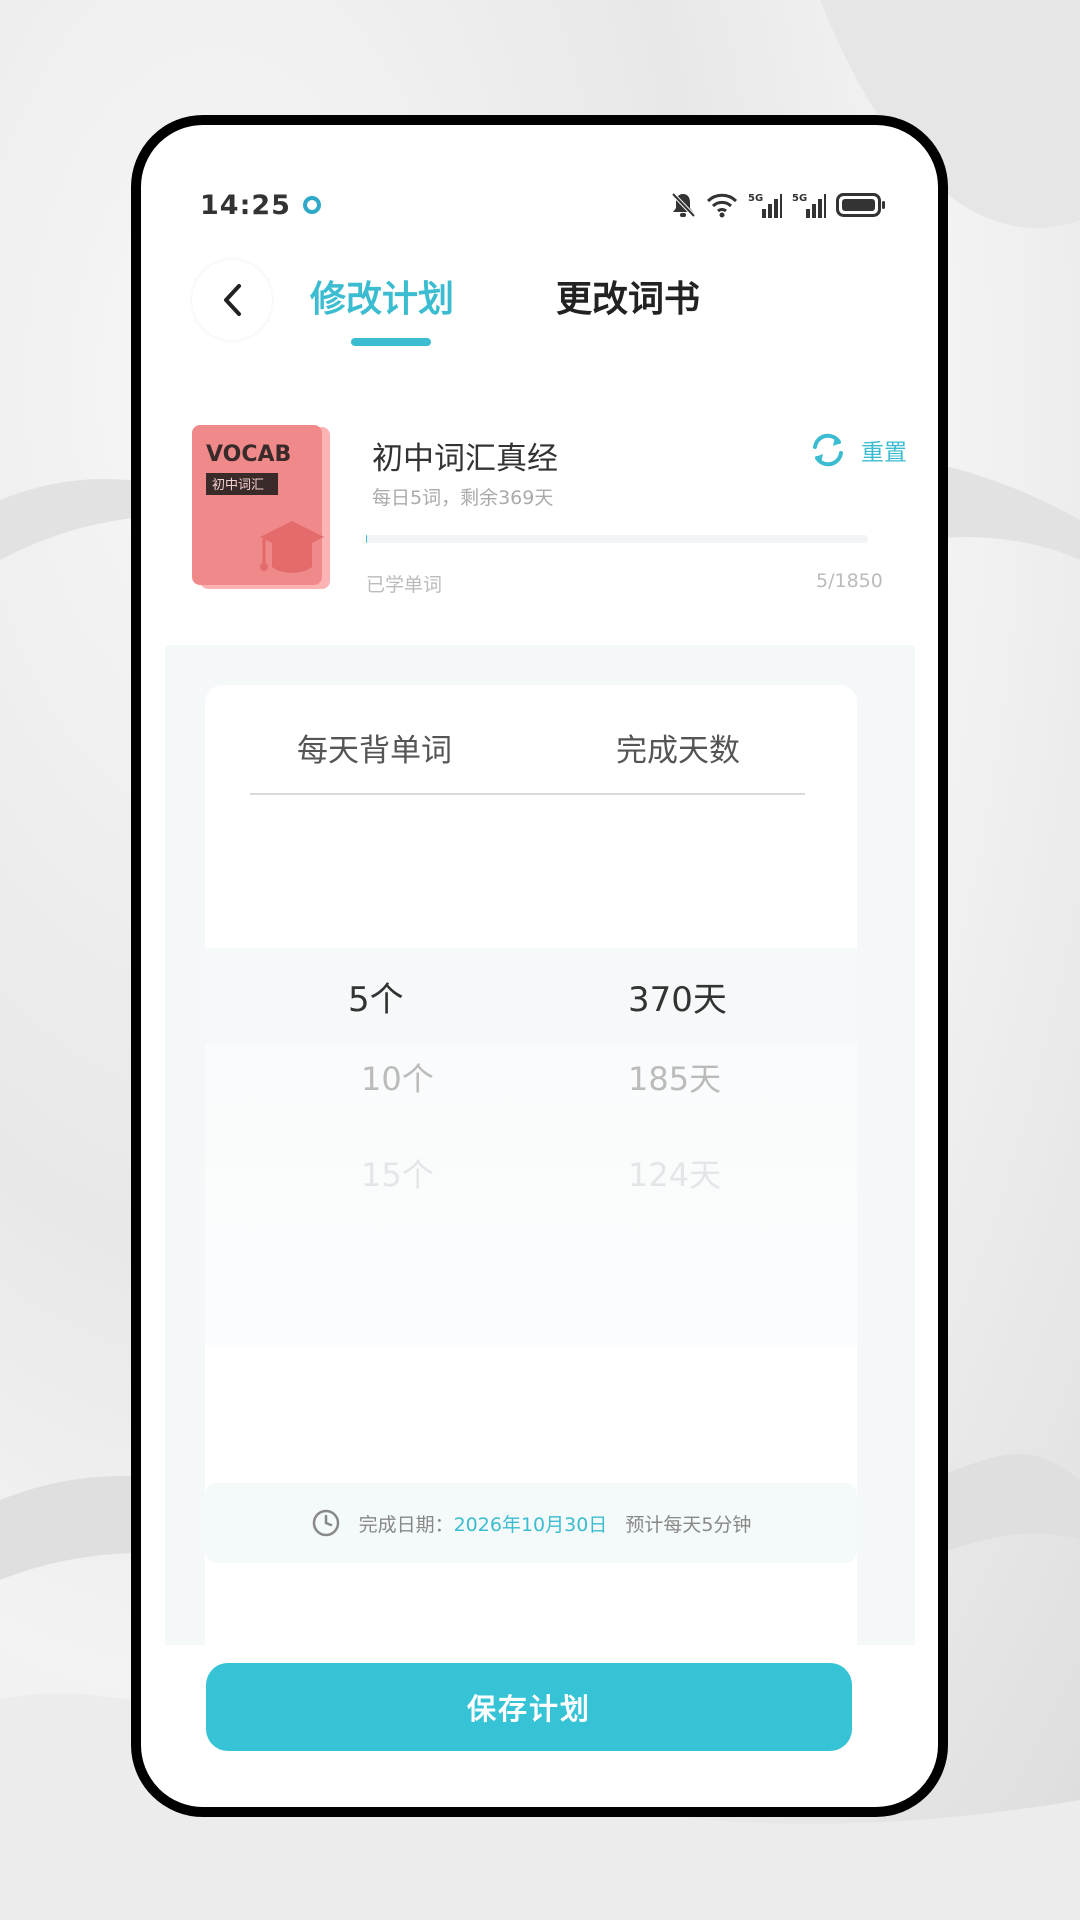 The image size is (1080, 1920). Describe the element at coordinates (617, 539) in the screenshot. I see `learn-progress-bar` at that location.